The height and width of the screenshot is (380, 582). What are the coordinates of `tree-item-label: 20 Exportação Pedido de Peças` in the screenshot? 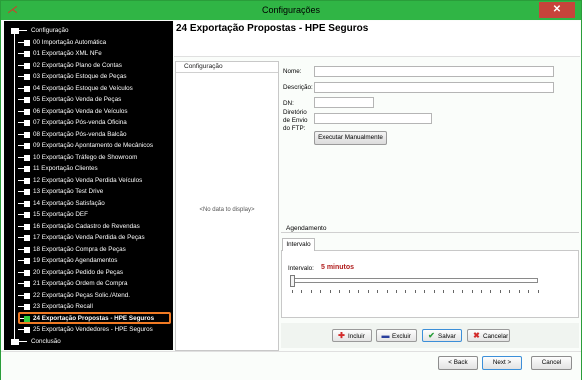 It's located at (78, 272).